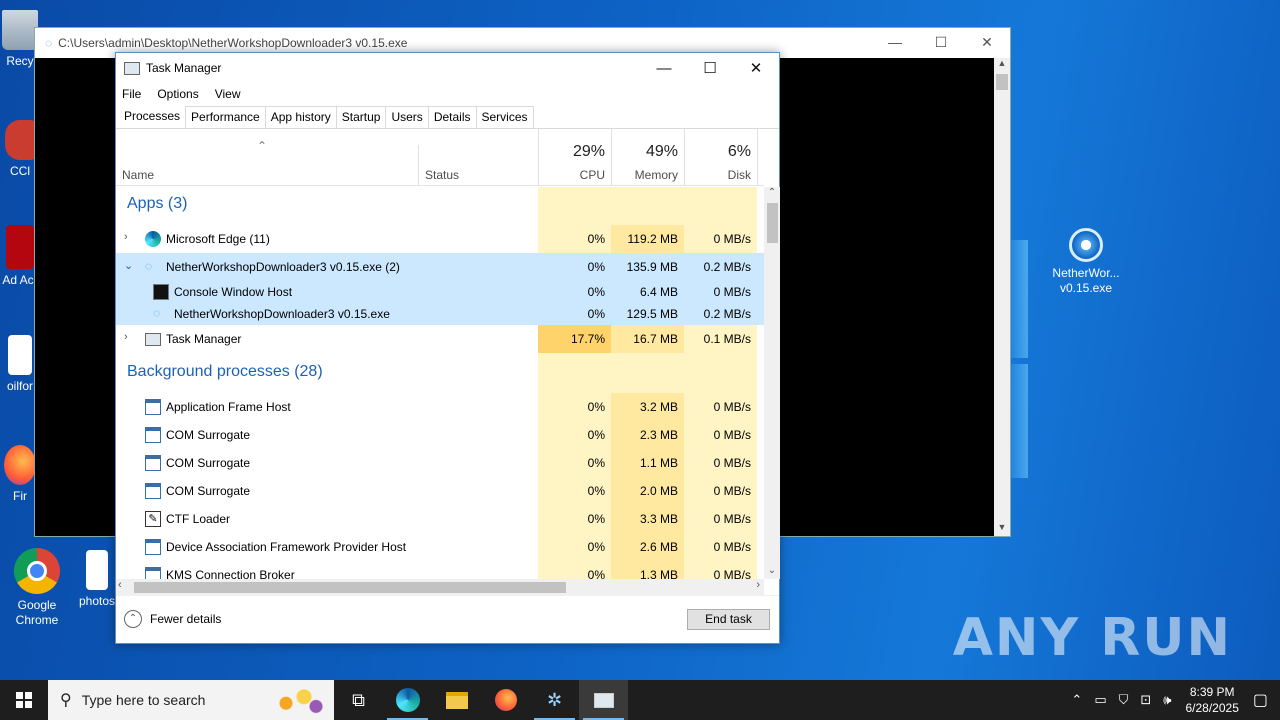 The height and width of the screenshot is (720, 1280). What do you see at coordinates (407, 117) in the screenshot?
I see `tab-users: Users` at bounding box center [407, 117].